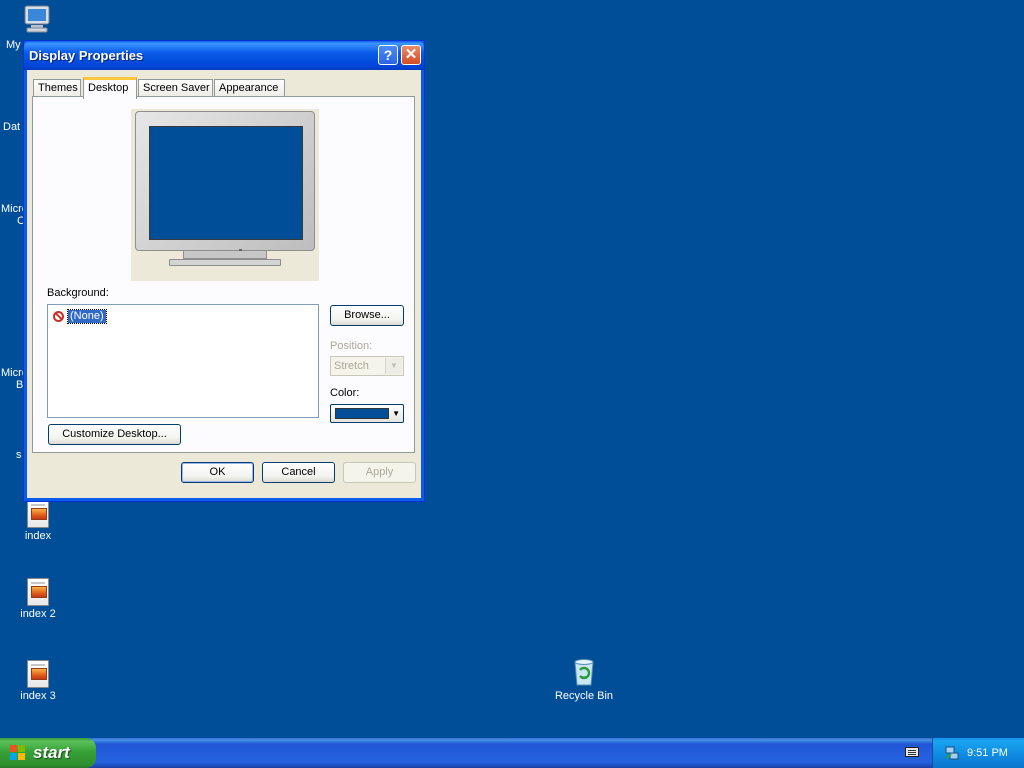 The width and height of the screenshot is (1024, 768). Describe the element at coordinates (87, 316) in the screenshot. I see `list-item-label: (None)` at that location.